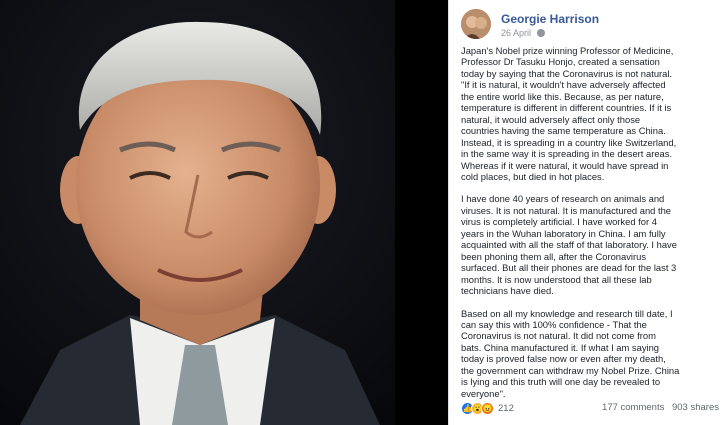 The image size is (725, 425). What do you see at coordinates (695, 407) in the screenshot?
I see `shares-count-link: 903 shares` at bounding box center [695, 407].